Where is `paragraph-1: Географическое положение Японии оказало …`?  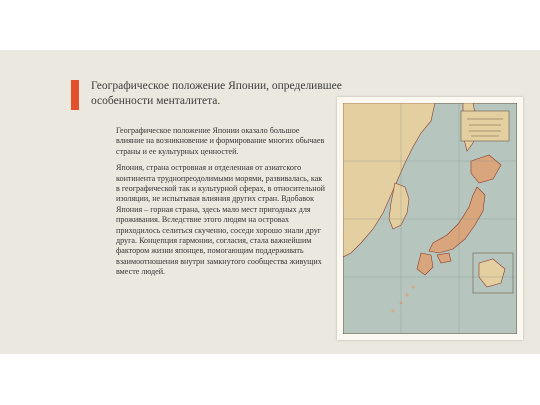 paragraph-1: Географическое положение Японии оказало … is located at coordinates (220, 141).